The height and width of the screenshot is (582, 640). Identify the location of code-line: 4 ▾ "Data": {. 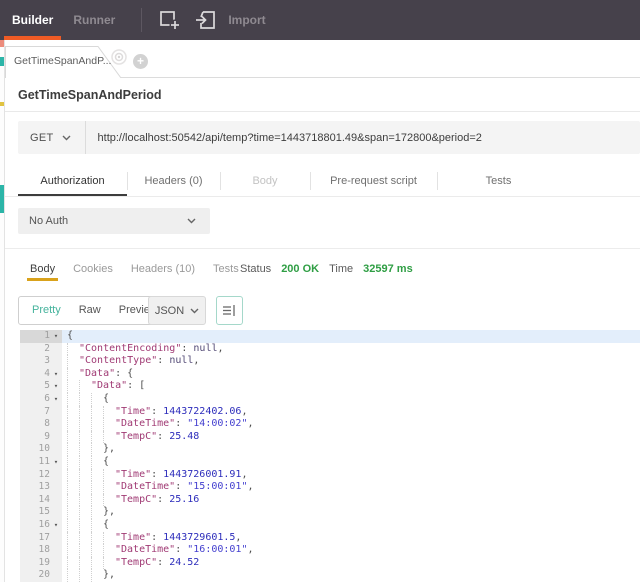
(330, 374).